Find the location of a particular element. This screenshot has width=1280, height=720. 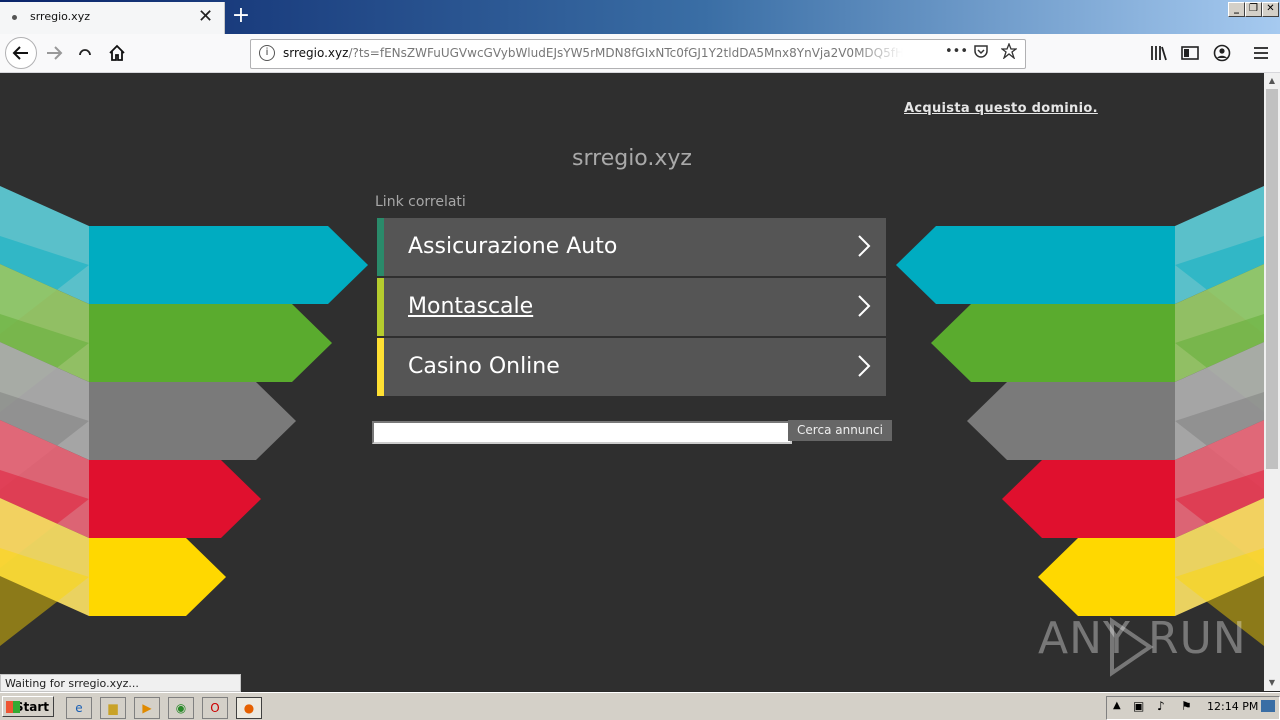

tab-close-icon: ✕ is located at coordinates (205, 16).